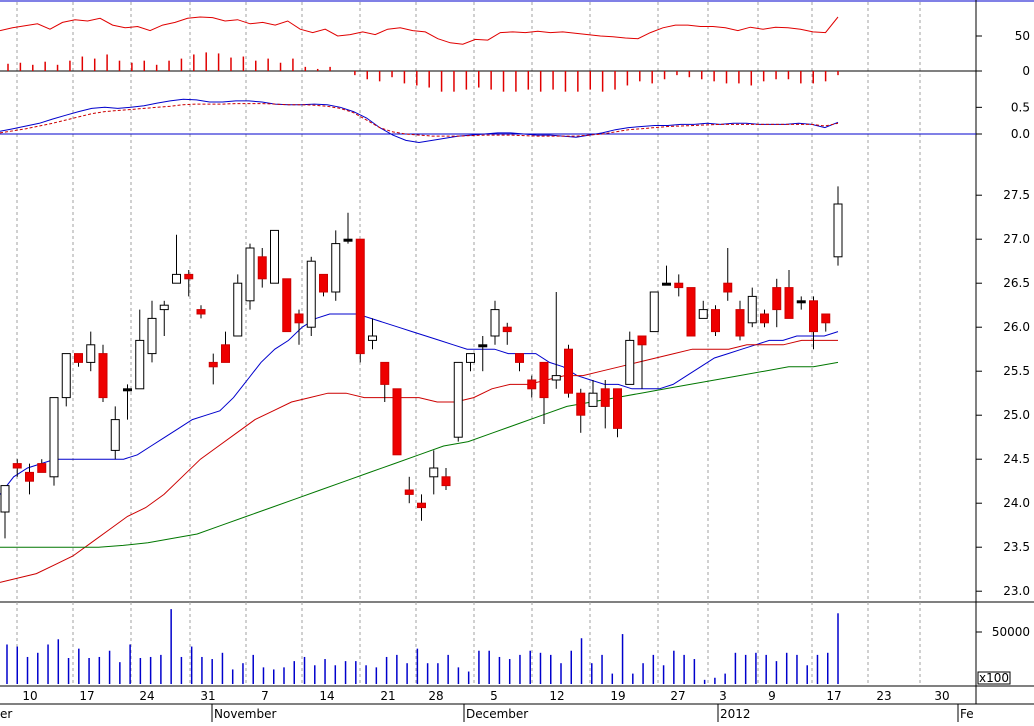 The width and height of the screenshot is (1034, 726). I want to click on rsi-line, so click(419, 30).